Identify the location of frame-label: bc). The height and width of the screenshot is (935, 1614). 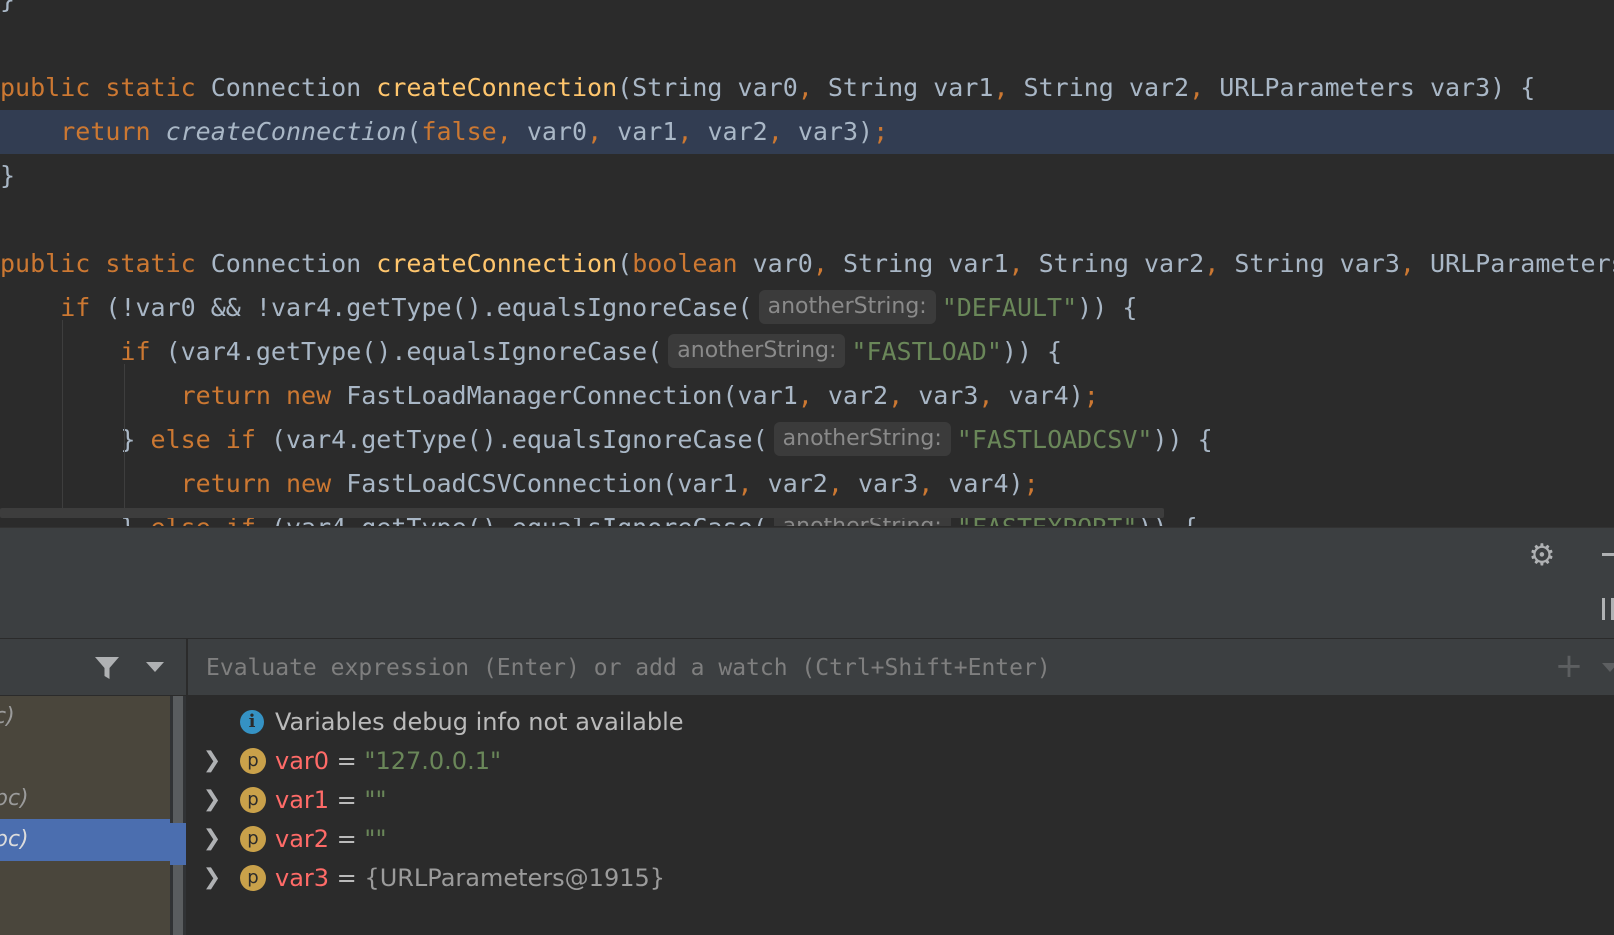
(14, 798).